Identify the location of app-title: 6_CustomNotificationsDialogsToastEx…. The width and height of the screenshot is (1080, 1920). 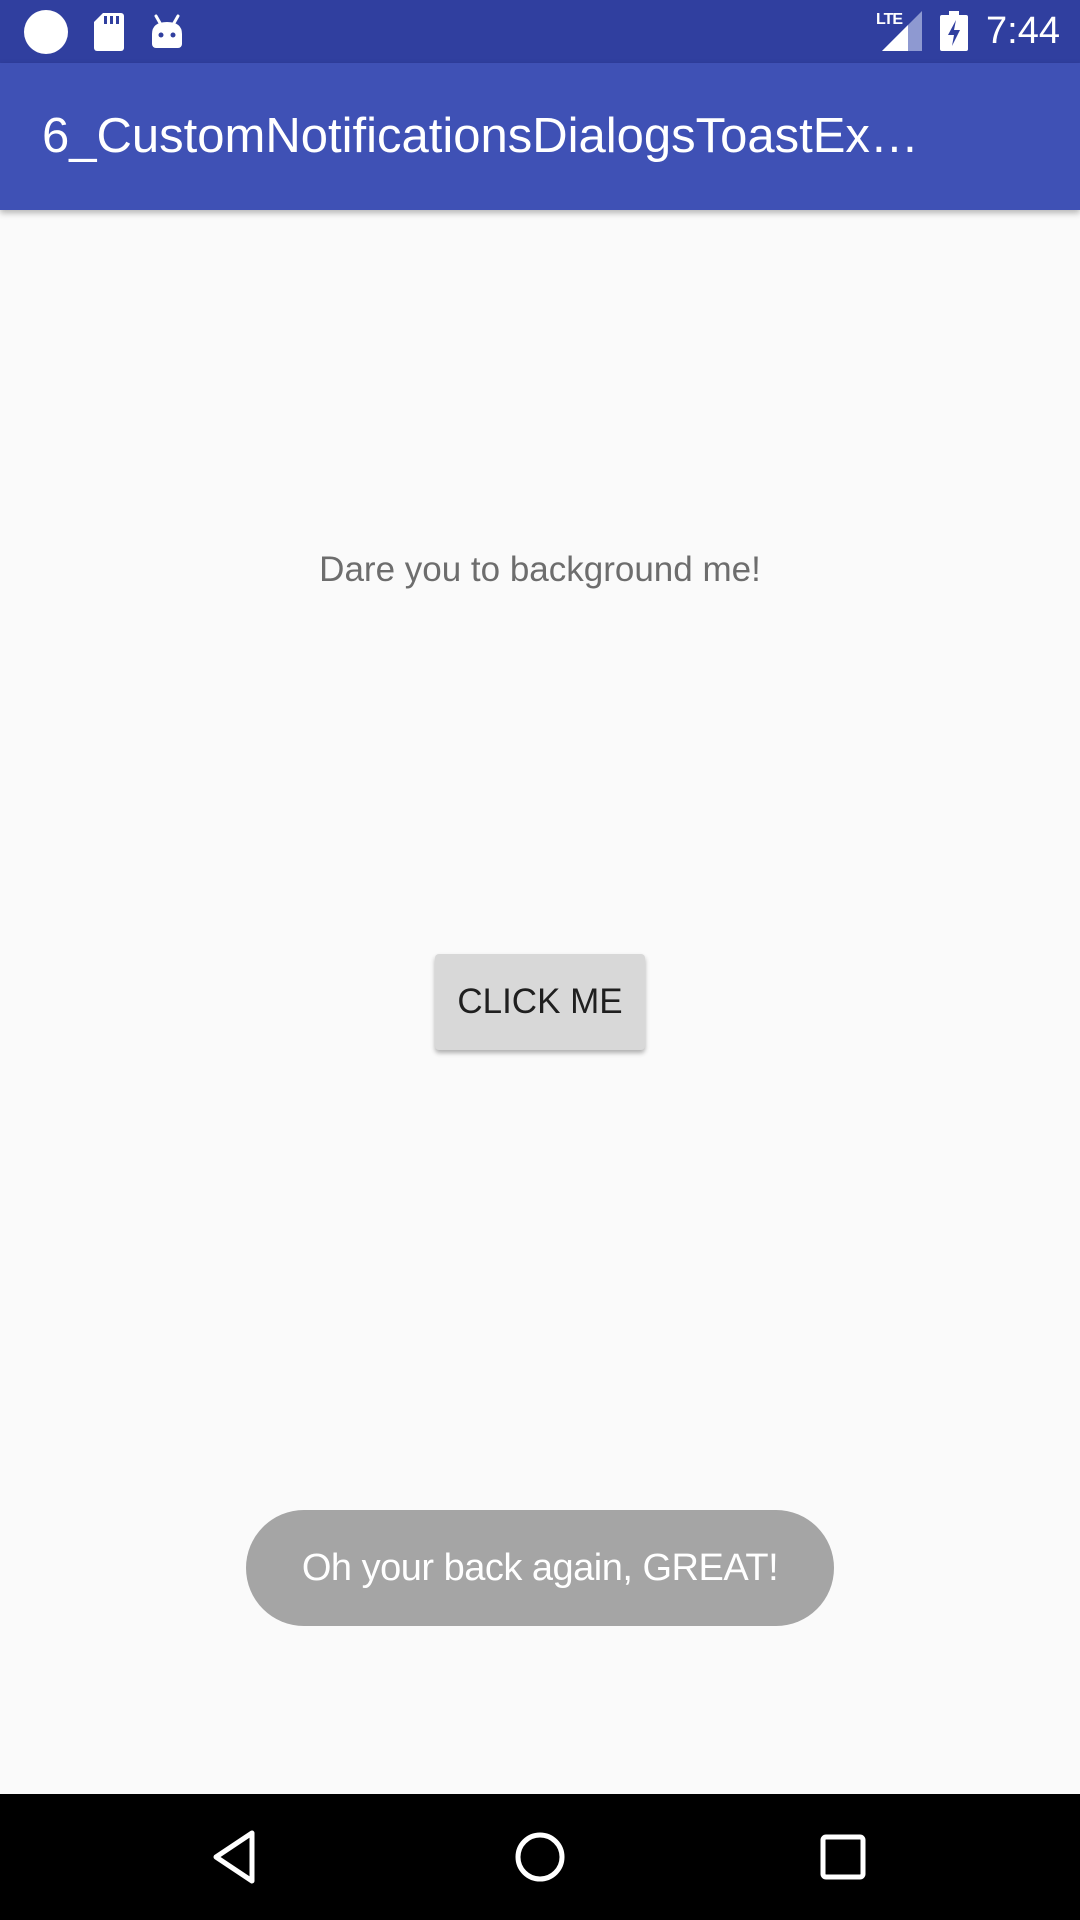
(480, 136).